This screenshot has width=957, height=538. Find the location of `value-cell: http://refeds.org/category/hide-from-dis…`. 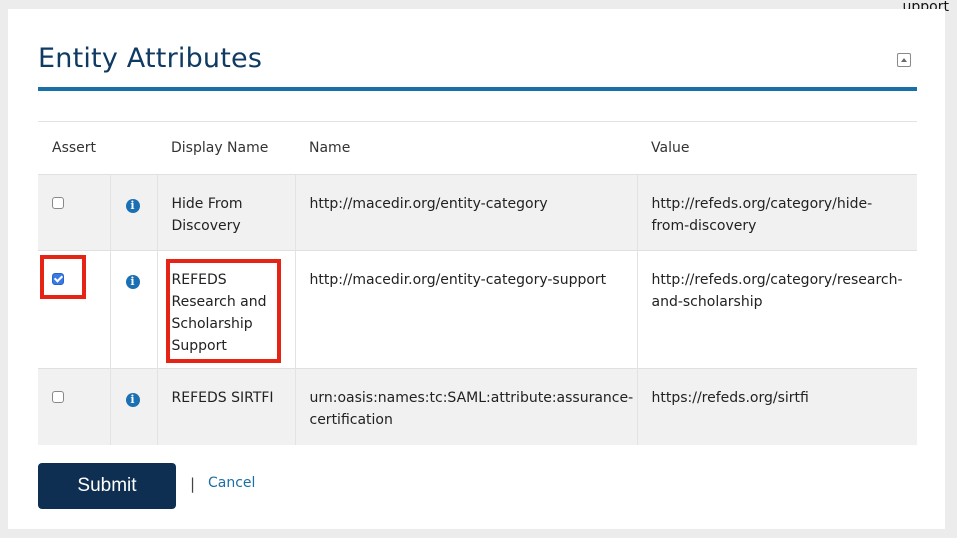

value-cell: http://refeds.org/category/hide-from-dis… is located at coordinates (776, 212).